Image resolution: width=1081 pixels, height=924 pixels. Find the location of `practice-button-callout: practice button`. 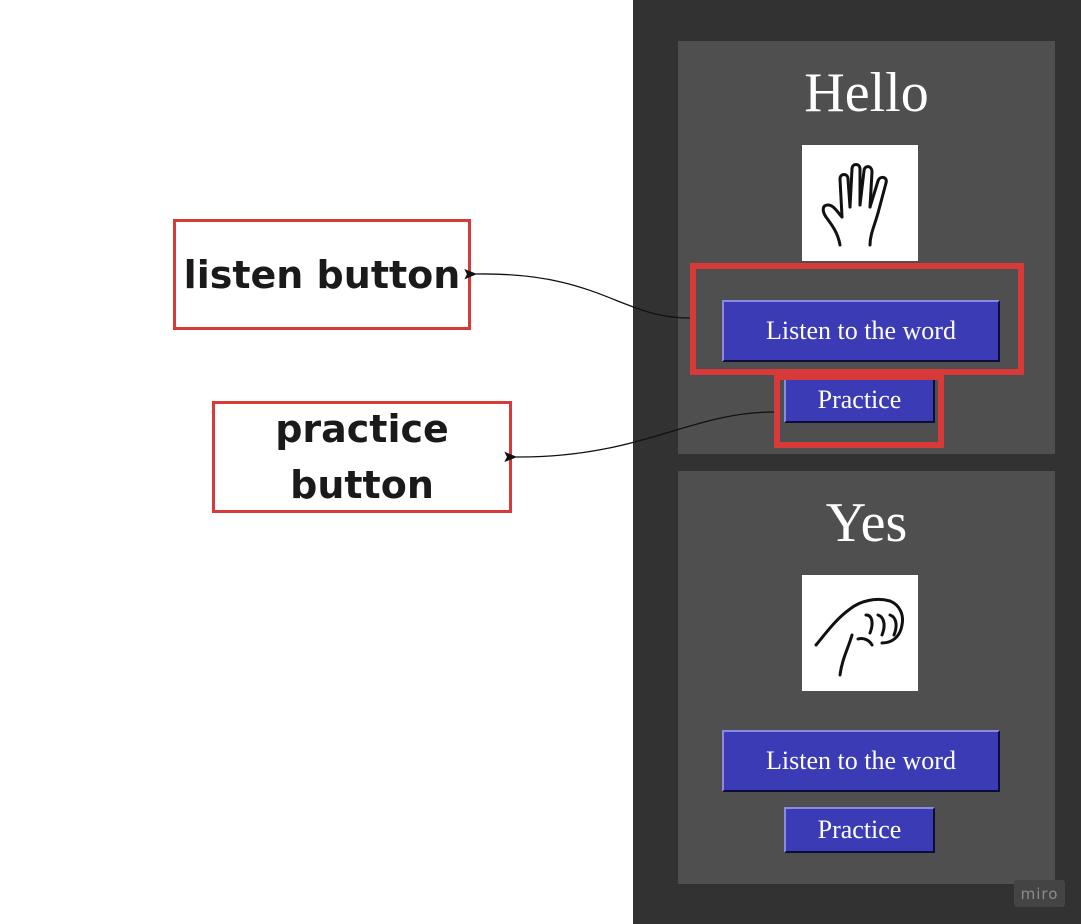

practice-button-callout: practice button is located at coordinates (362, 457).